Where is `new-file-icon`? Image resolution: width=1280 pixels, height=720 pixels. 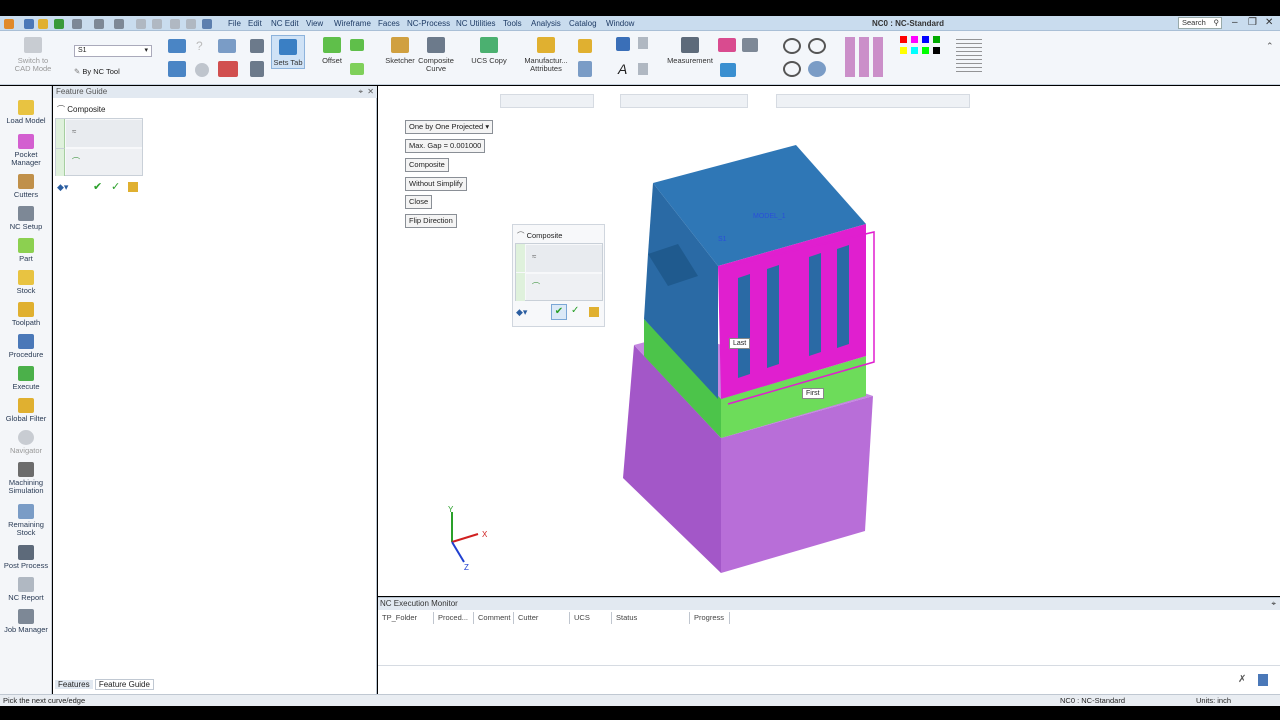
new-file-icon is located at coordinates (29, 24).